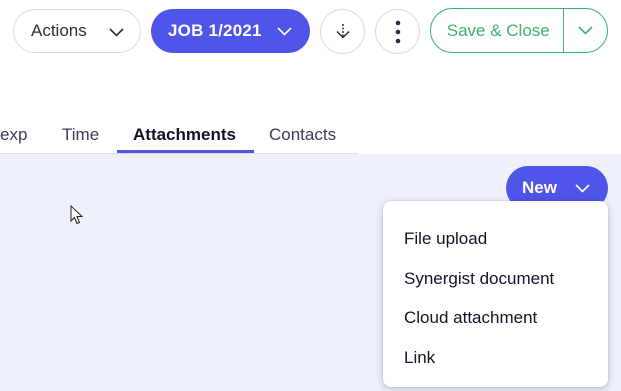  Describe the element at coordinates (59, 30) in the screenshot. I see `actions-label: Actions` at that location.